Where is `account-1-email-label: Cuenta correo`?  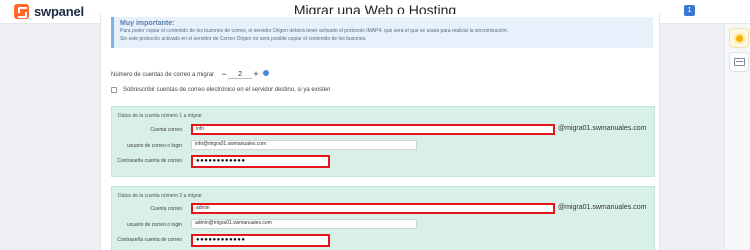 account-1-email-label: Cuenta correo is located at coordinates (166, 130).